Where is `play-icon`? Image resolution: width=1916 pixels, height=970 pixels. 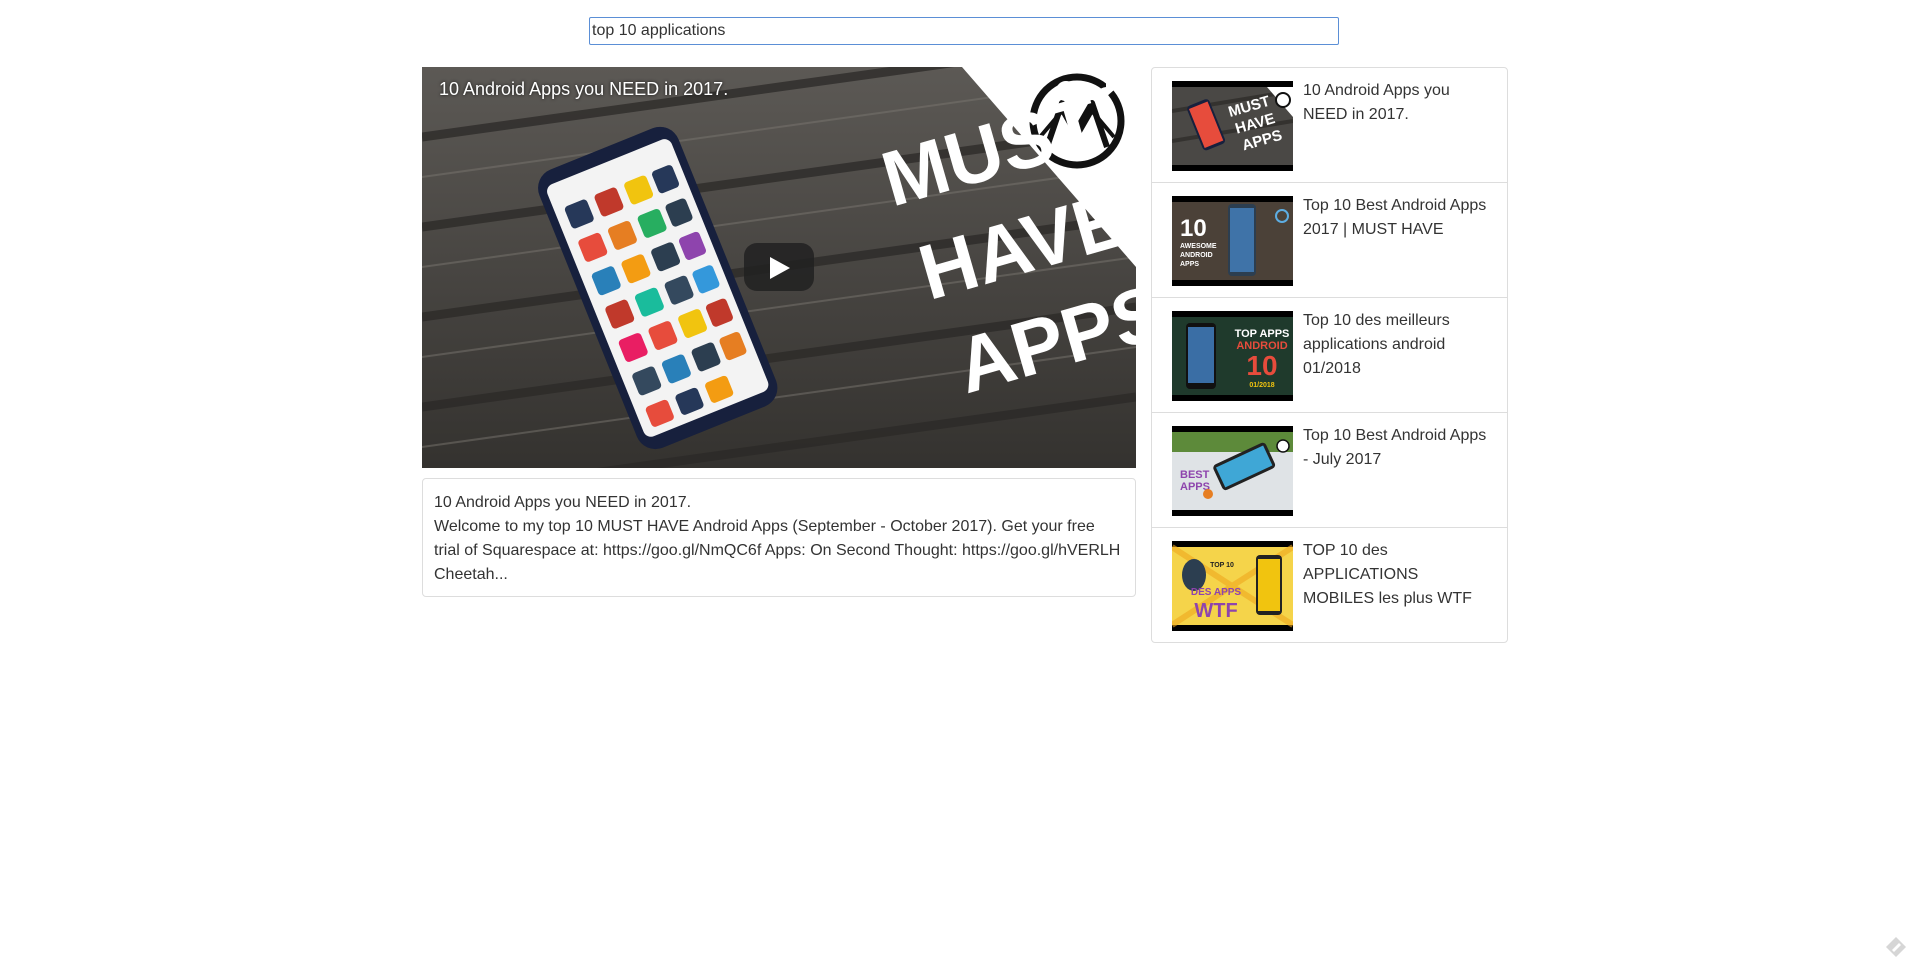
play-icon is located at coordinates (780, 268).